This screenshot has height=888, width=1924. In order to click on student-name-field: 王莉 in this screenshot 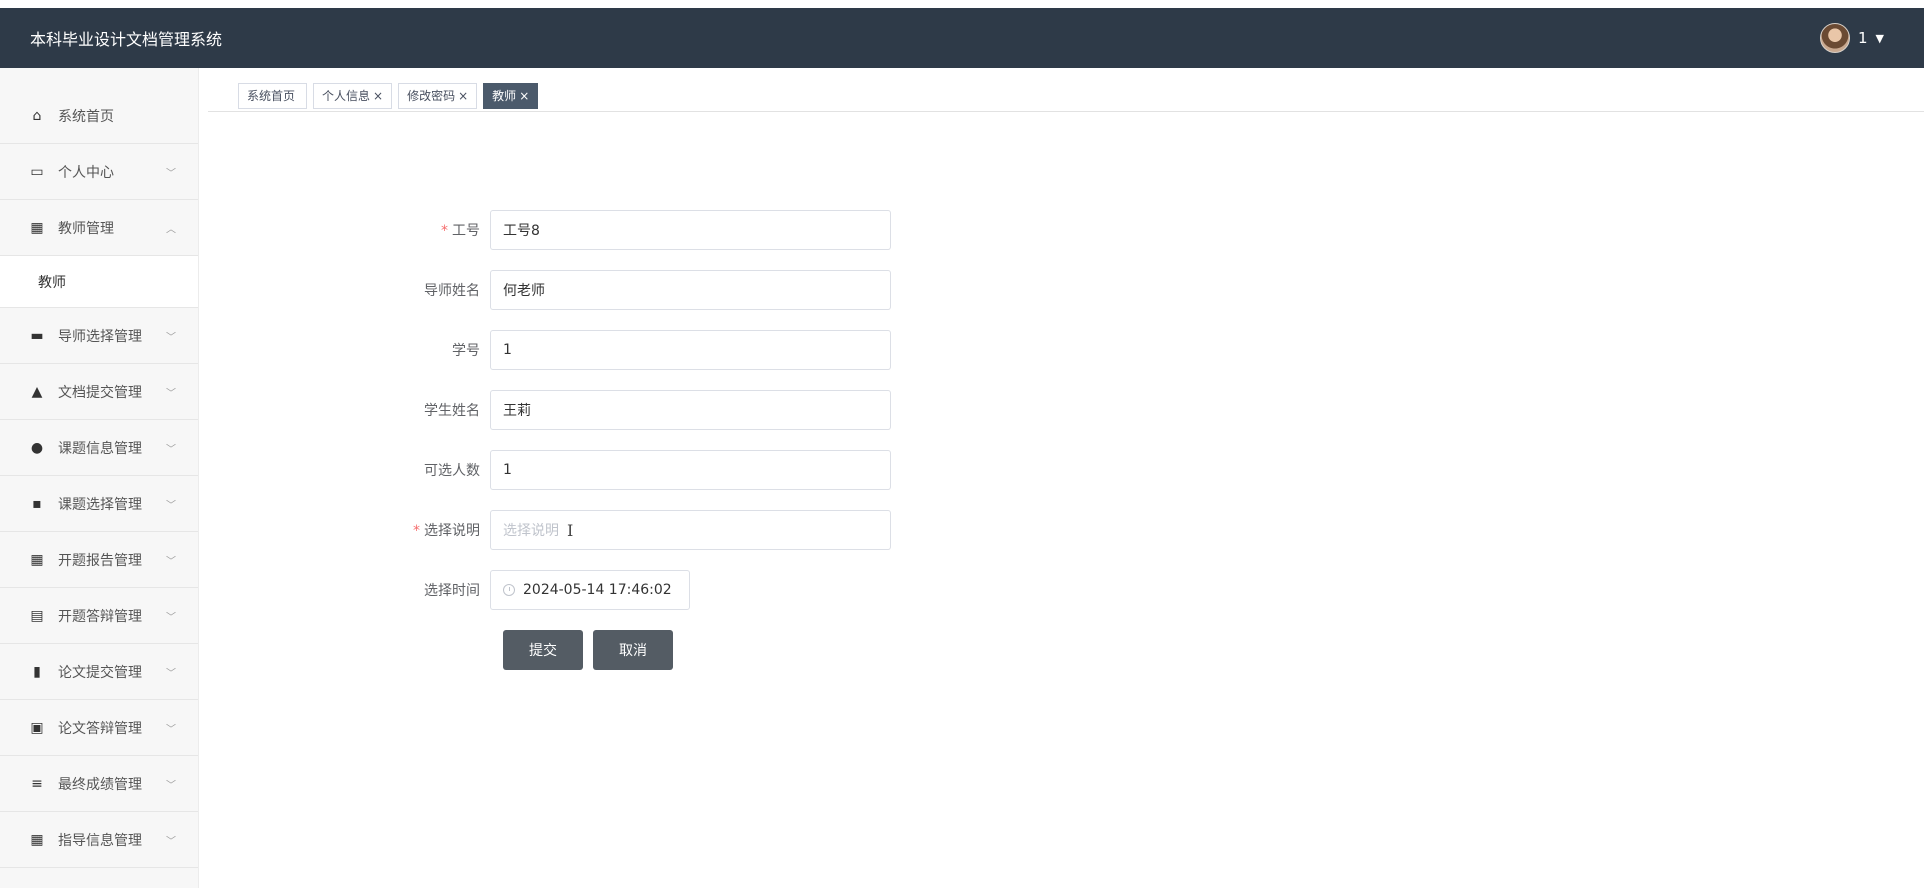, I will do `click(690, 410)`.